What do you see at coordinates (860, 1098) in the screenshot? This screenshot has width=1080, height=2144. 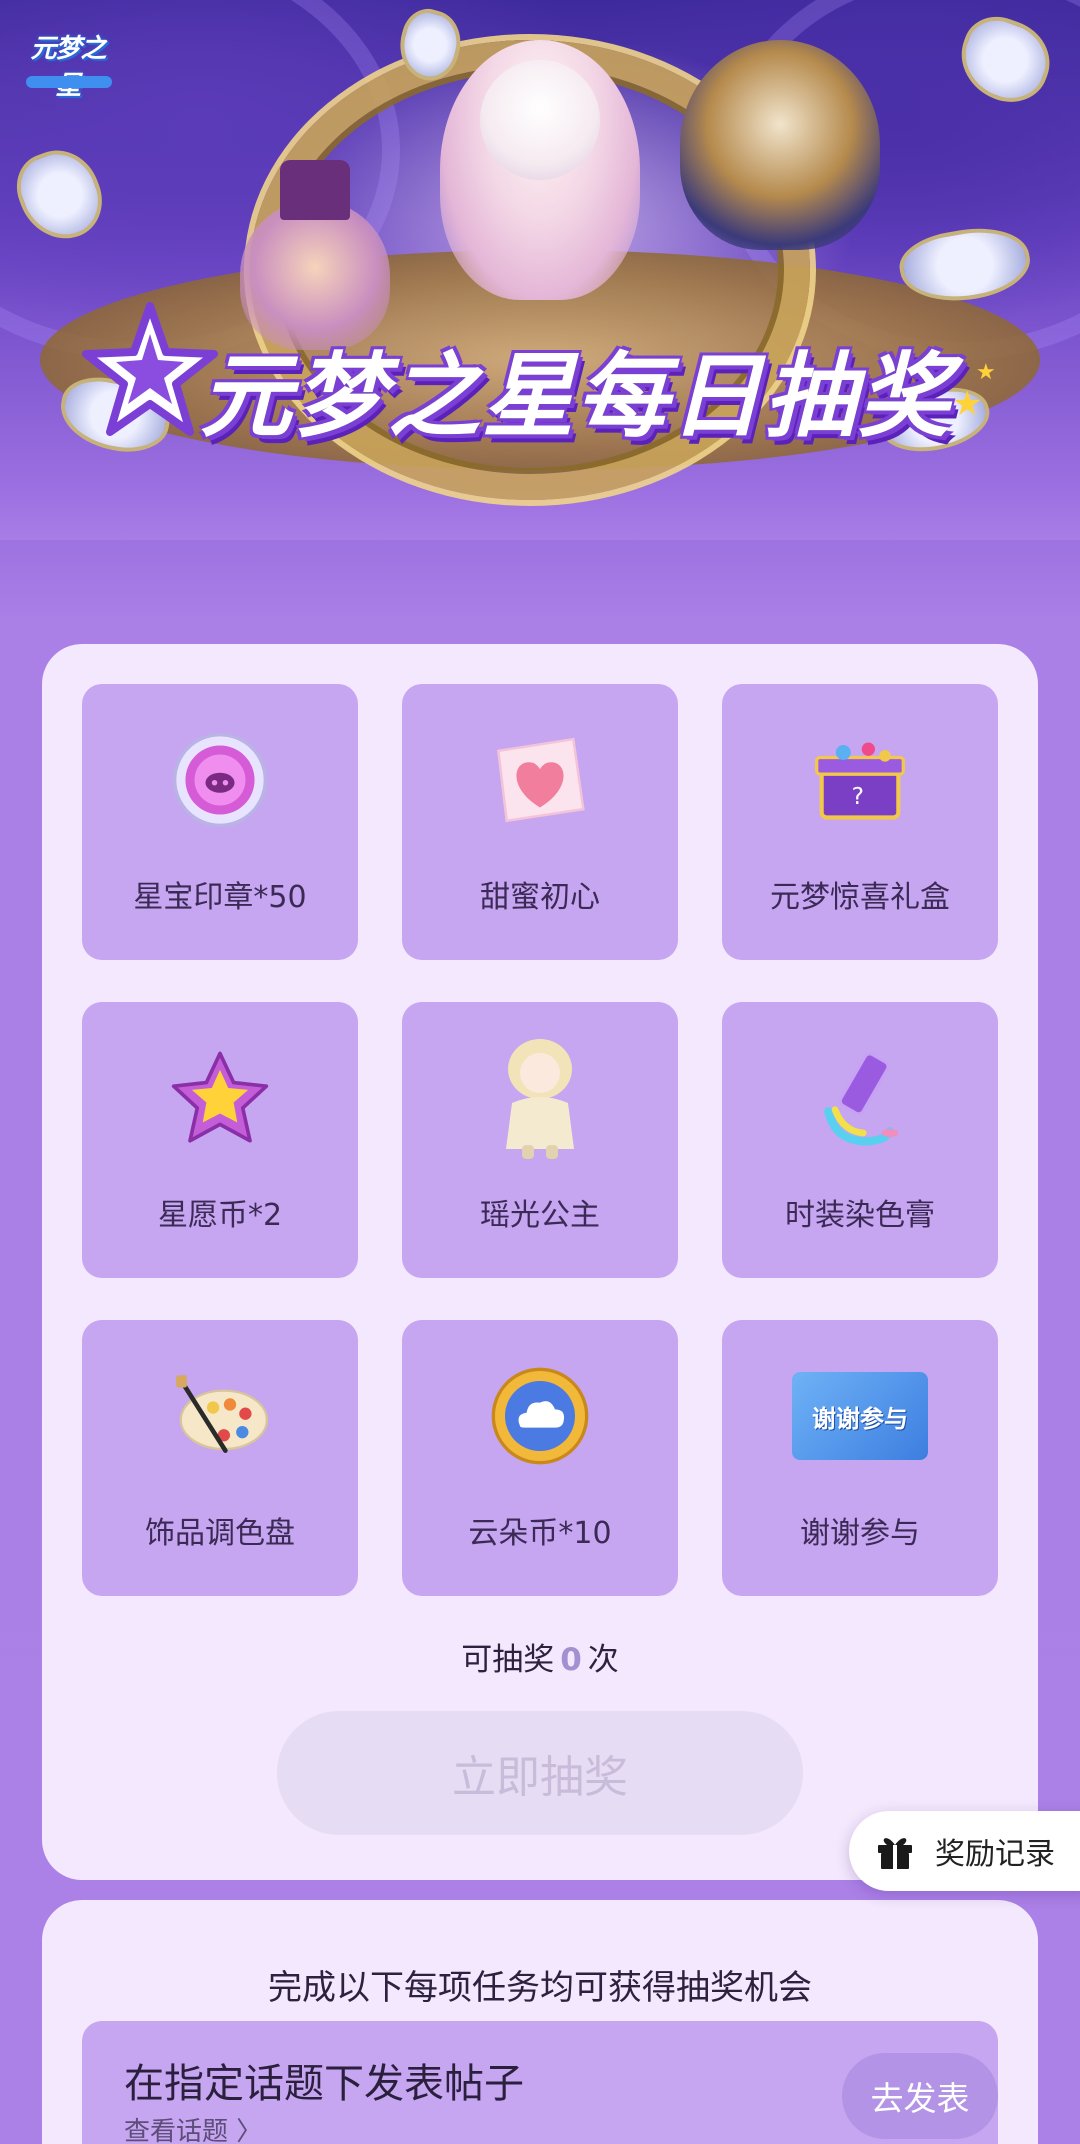 I see `dye-tube-icon` at bounding box center [860, 1098].